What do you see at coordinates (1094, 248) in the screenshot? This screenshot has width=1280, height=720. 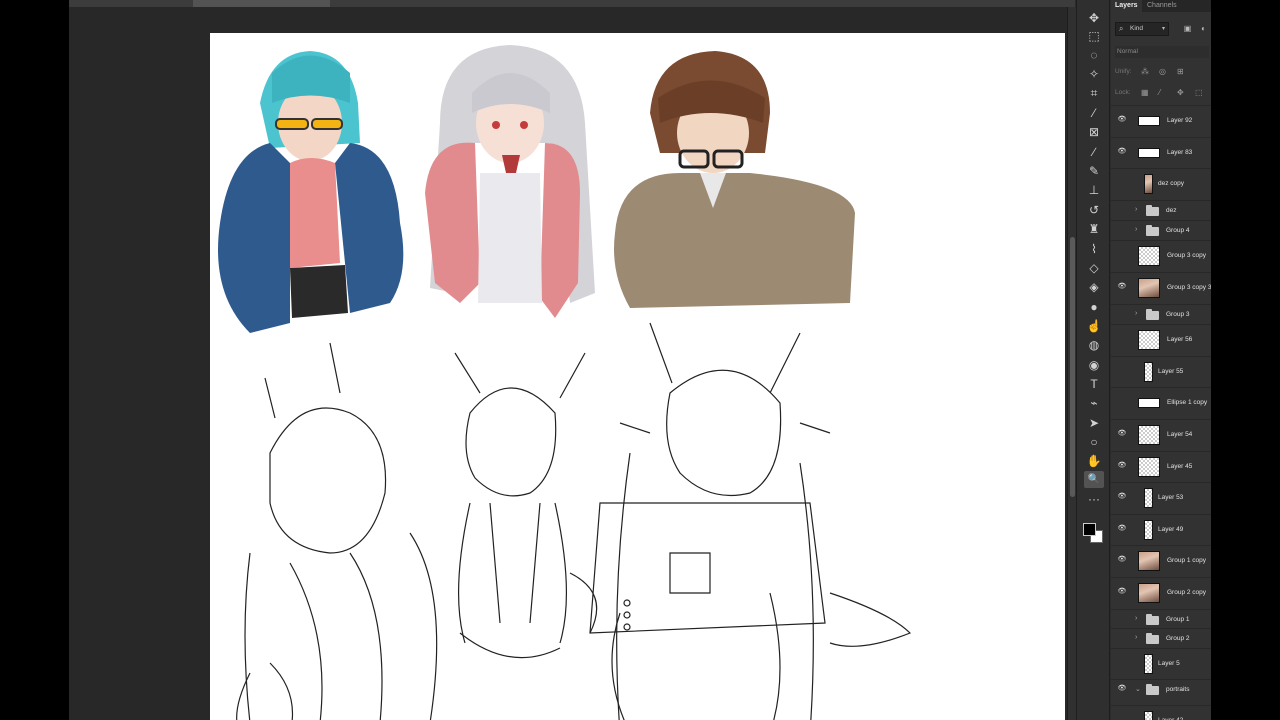 I see `mixer-brush-icon: ⌇` at bounding box center [1094, 248].